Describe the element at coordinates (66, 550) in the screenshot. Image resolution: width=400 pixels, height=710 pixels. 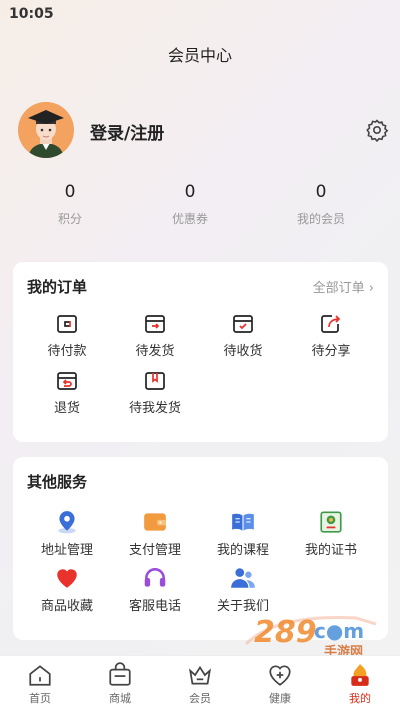
I see `service-address-label: 地址管理` at that location.